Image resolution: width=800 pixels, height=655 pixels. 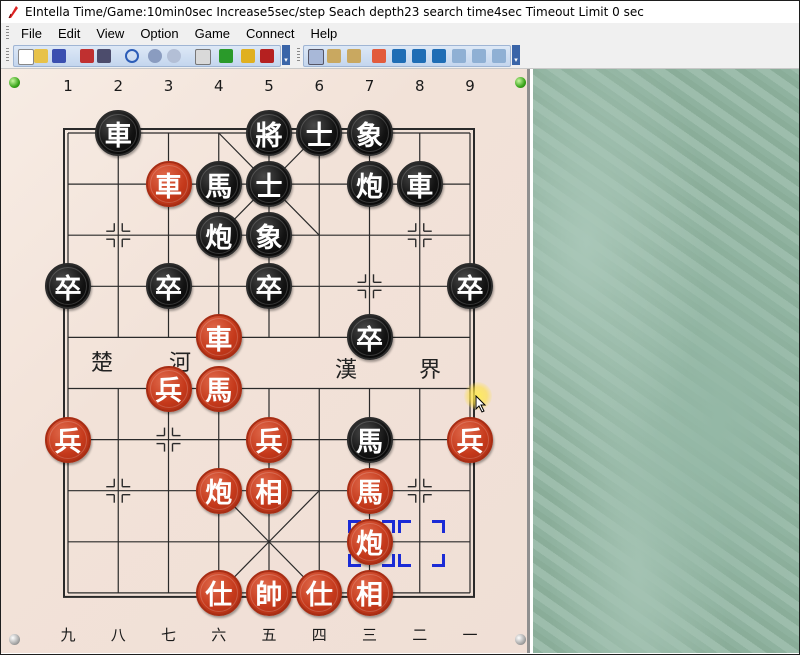 I want to click on paste-icon, so click(x=334, y=56).